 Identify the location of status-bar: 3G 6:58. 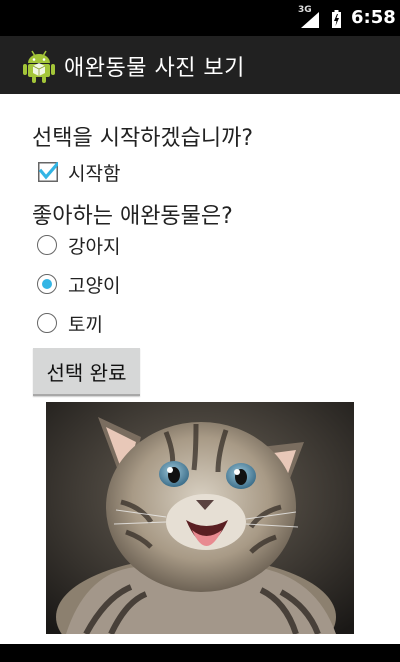
(200, 18).